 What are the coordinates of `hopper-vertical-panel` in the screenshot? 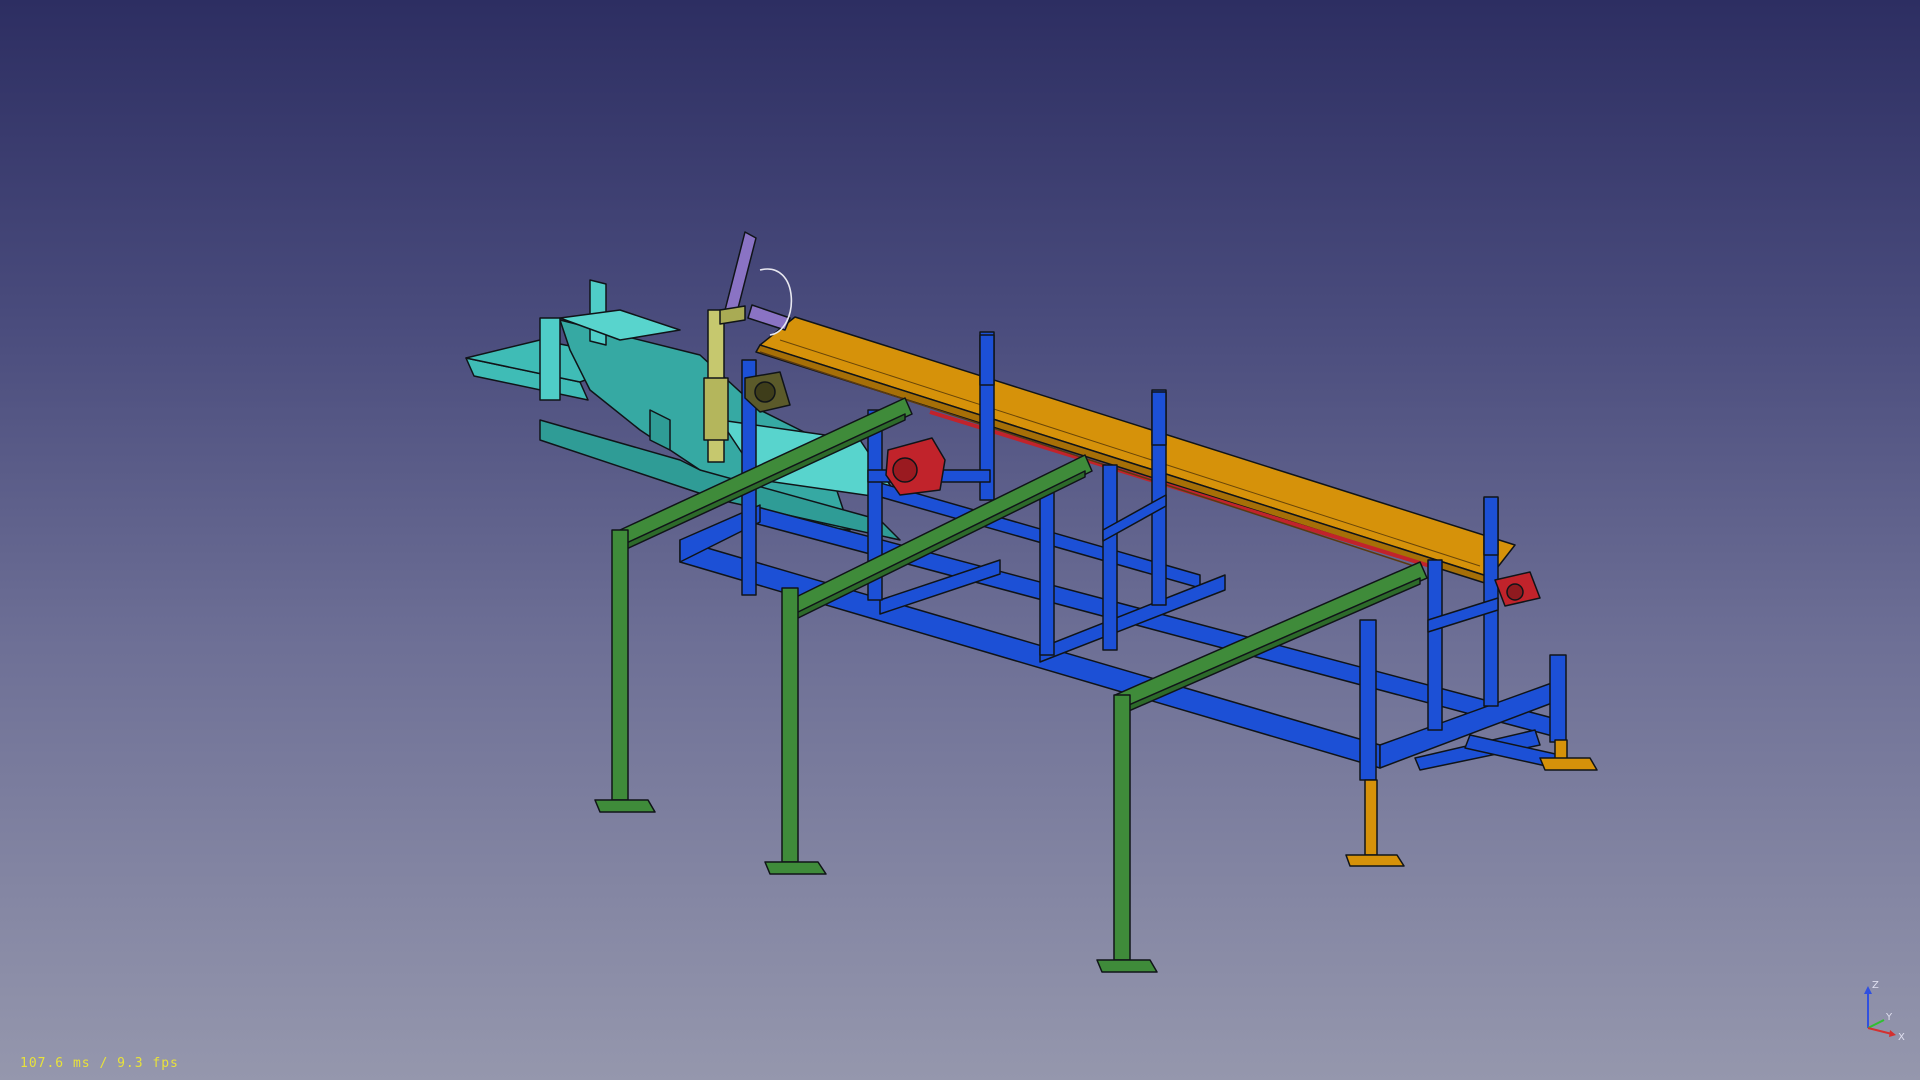 It's located at (550, 359).